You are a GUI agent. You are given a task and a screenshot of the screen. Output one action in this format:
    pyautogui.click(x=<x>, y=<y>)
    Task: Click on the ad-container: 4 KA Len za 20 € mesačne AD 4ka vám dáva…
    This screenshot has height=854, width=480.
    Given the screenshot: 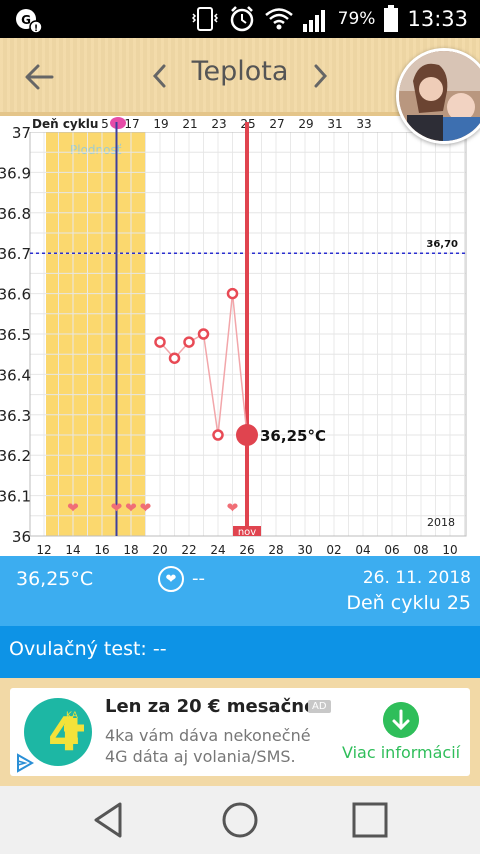 What is the action you would take?
    pyautogui.click(x=240, y=732)
    